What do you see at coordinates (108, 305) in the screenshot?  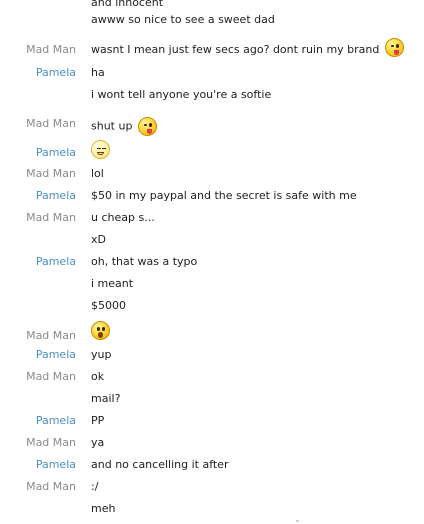 I see `message-text: $5000` at bounding box center [108, 305].